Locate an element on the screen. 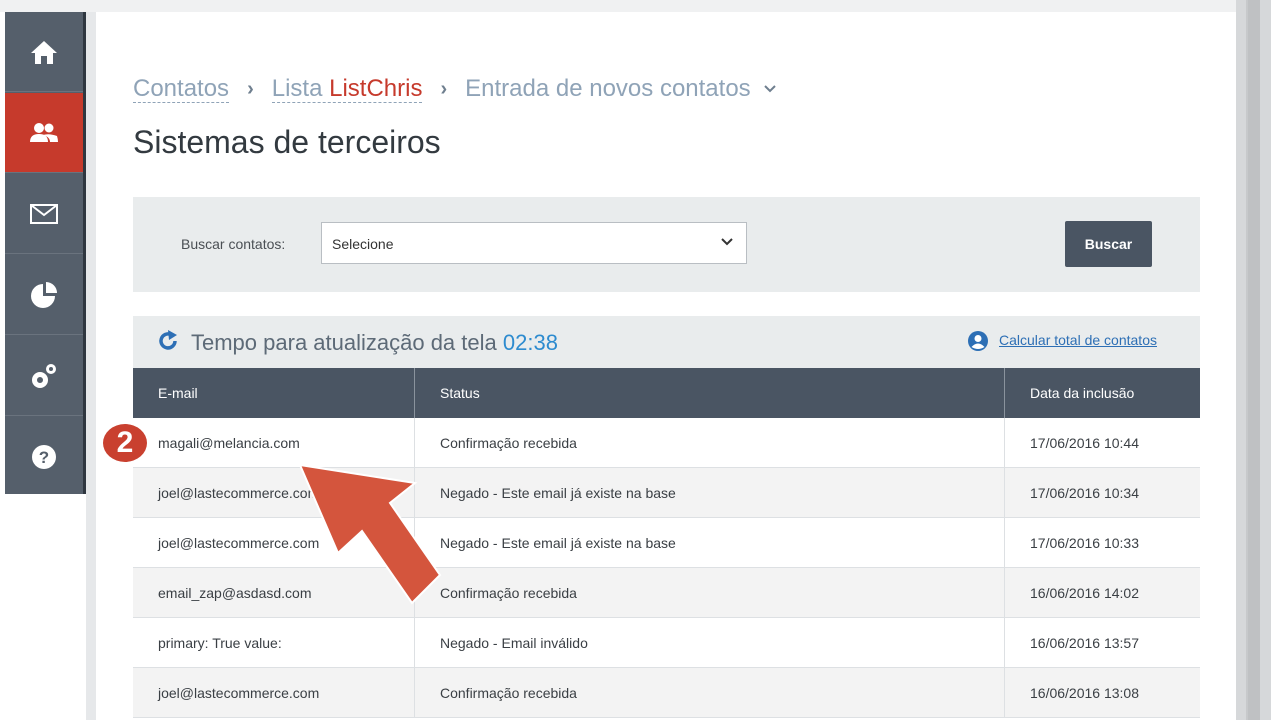 The width and height of the screenshot is (1271, 720). sidebar-item-help: ? is located at coordinates (44, 457).